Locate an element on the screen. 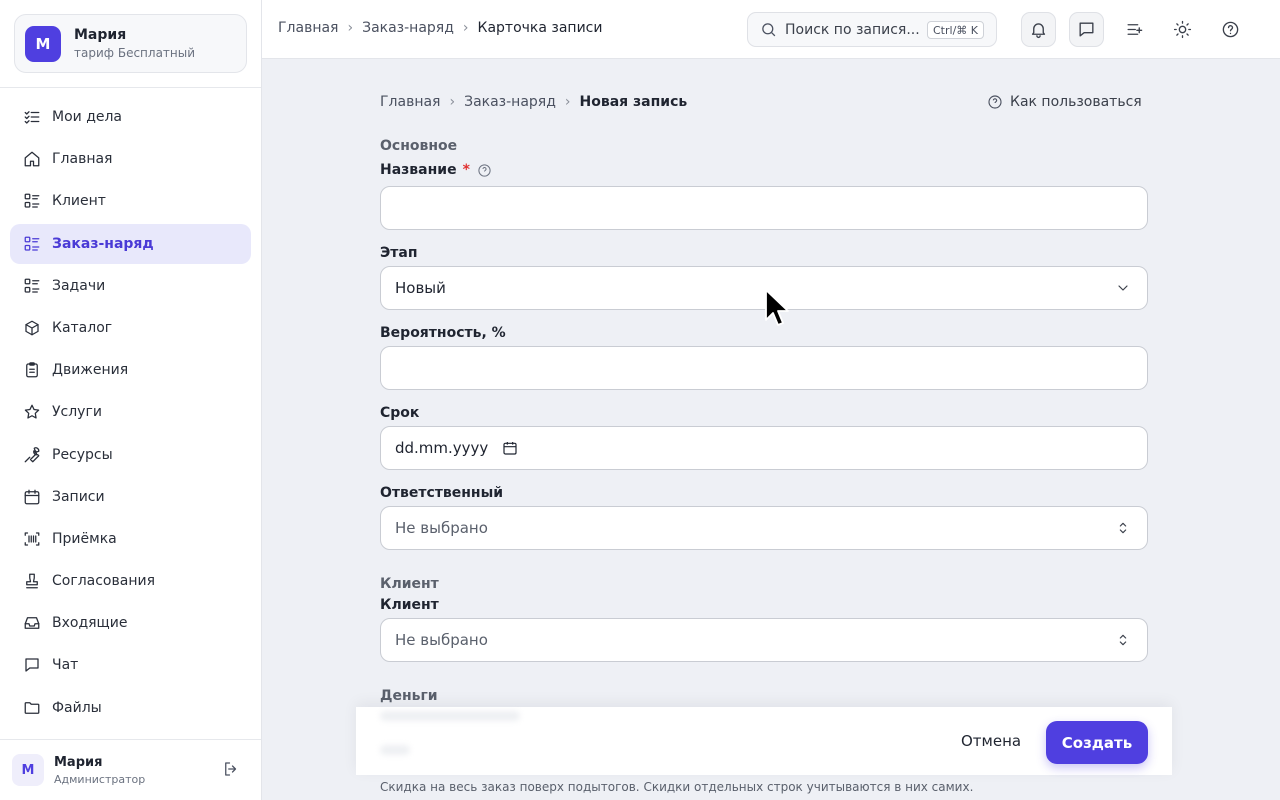 Image resolution: width=1280 pixels, height=800 pixels. clipboard-icon is located at coordinates (32, 370).